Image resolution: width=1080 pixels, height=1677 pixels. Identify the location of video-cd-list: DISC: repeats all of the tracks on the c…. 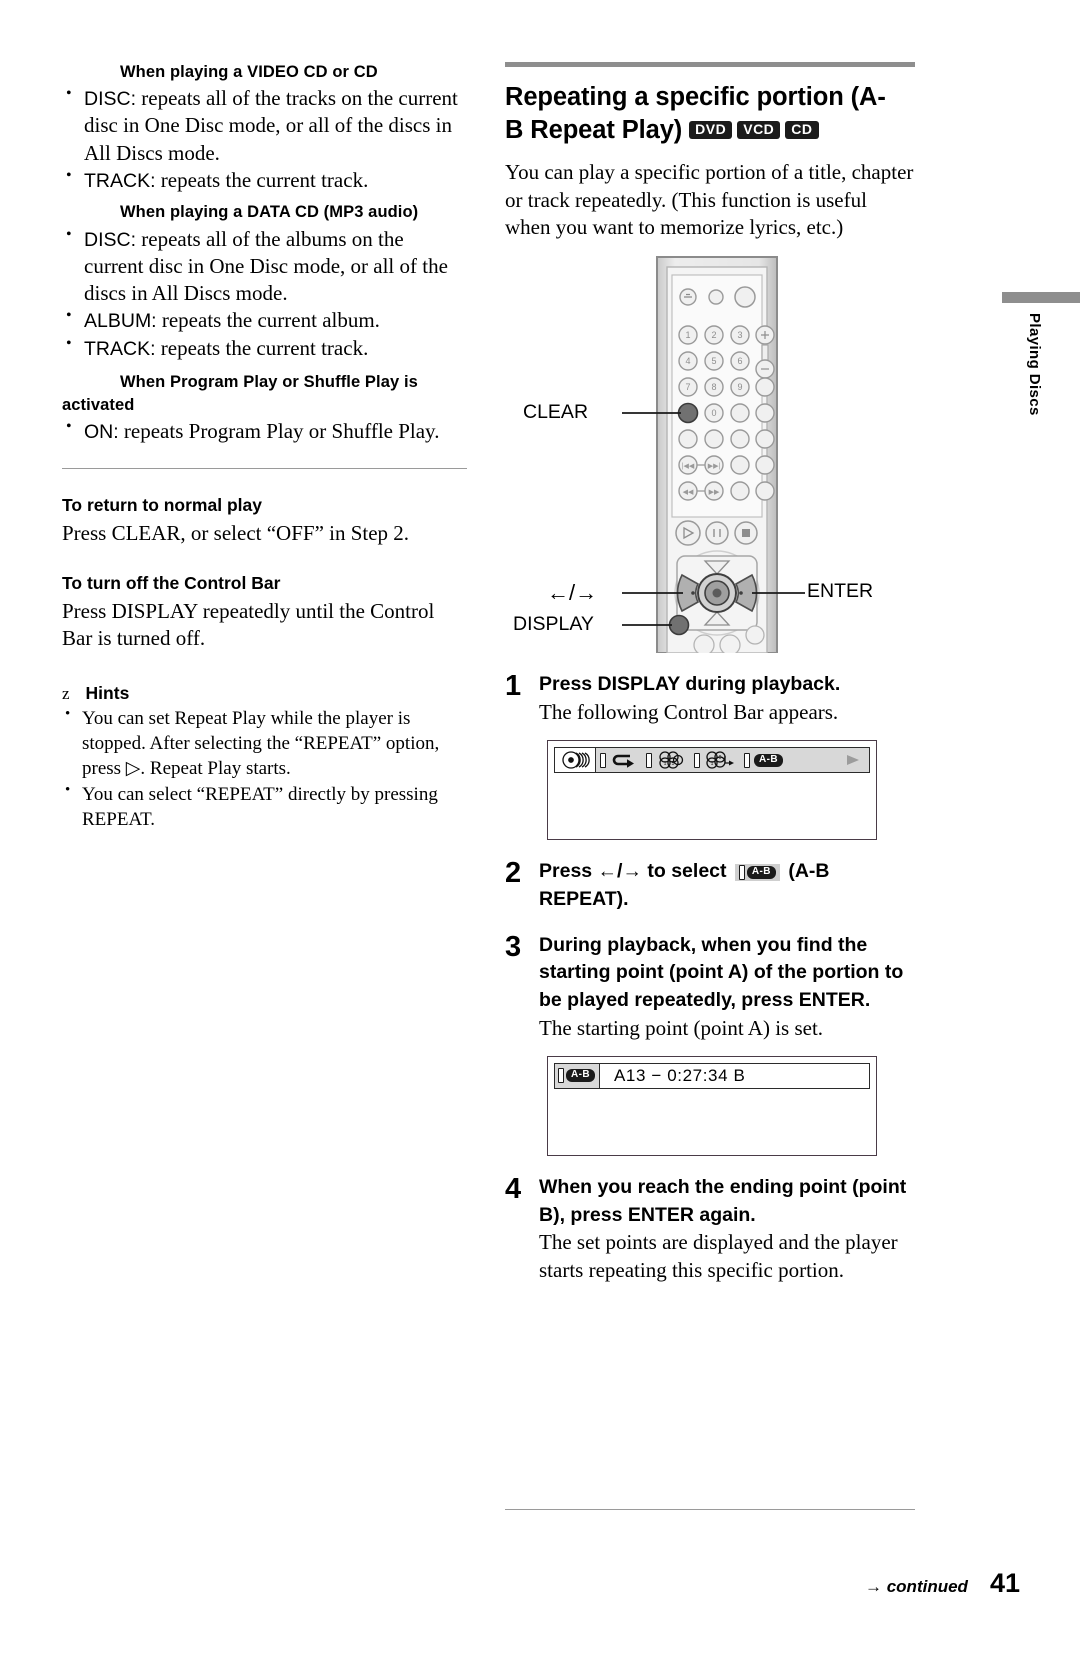
(264, 139).